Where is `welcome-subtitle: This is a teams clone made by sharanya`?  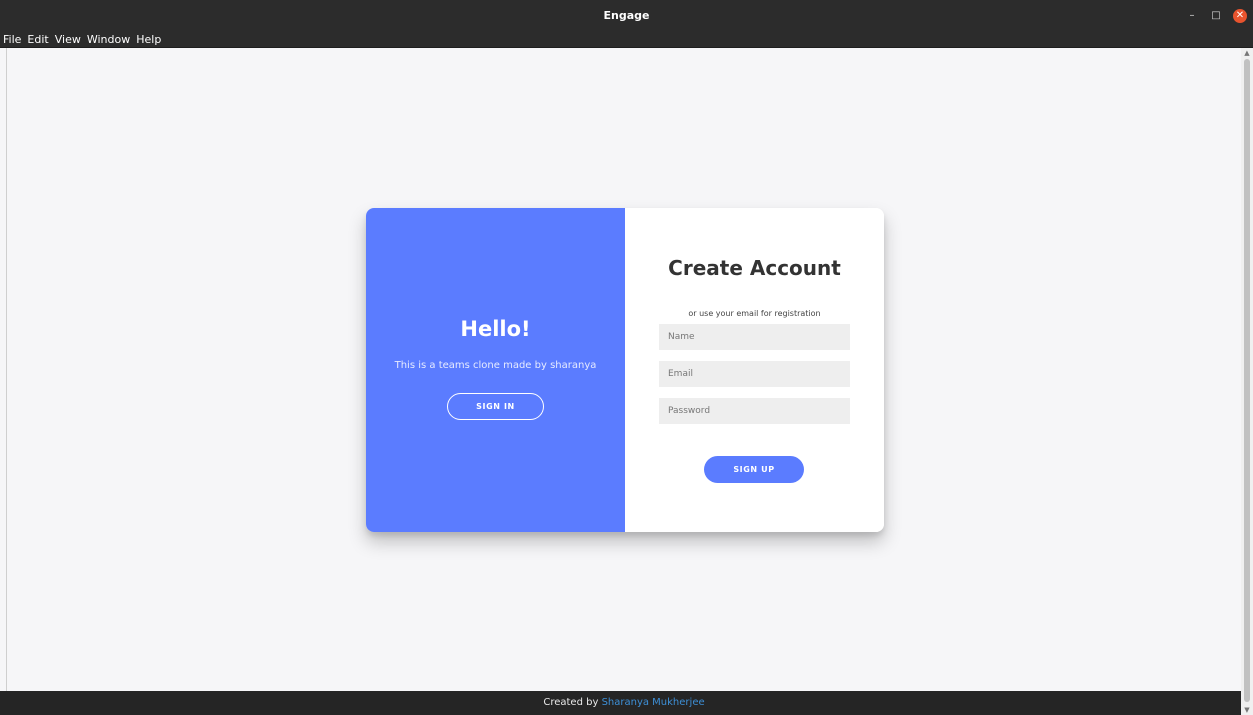 welcome-subtitle: This is a teams clone made by sharanya is located at coordinates (495, 365).